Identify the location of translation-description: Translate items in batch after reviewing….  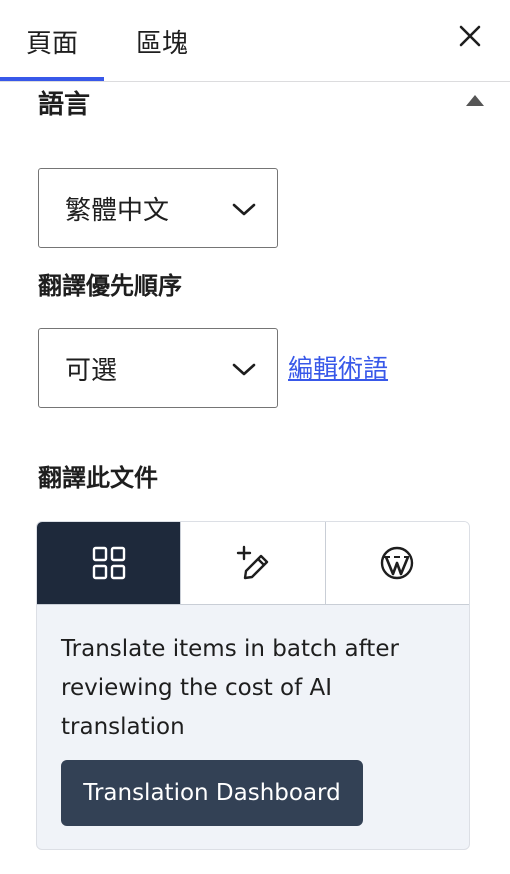
(230, 688).